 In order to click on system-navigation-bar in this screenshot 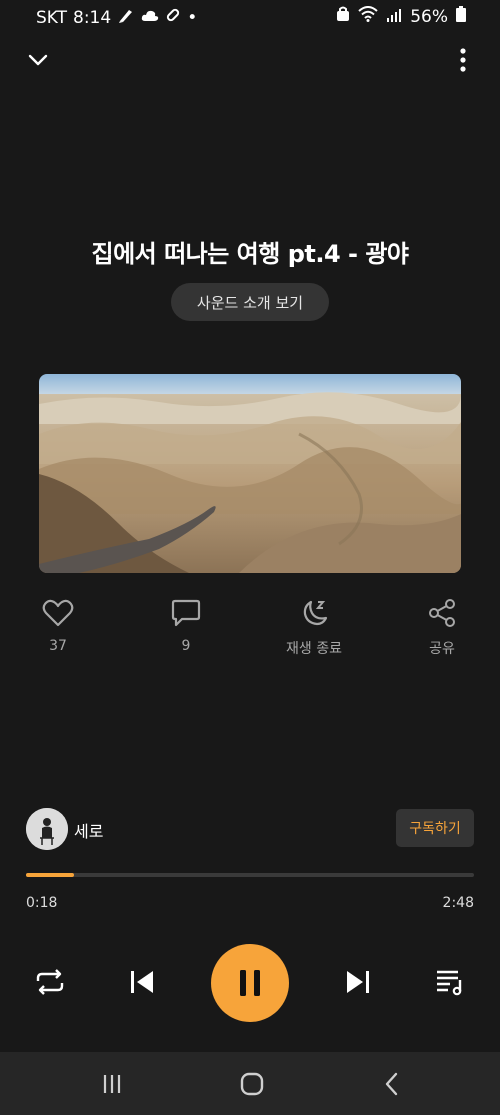, I will do `click(250, 1083)`.